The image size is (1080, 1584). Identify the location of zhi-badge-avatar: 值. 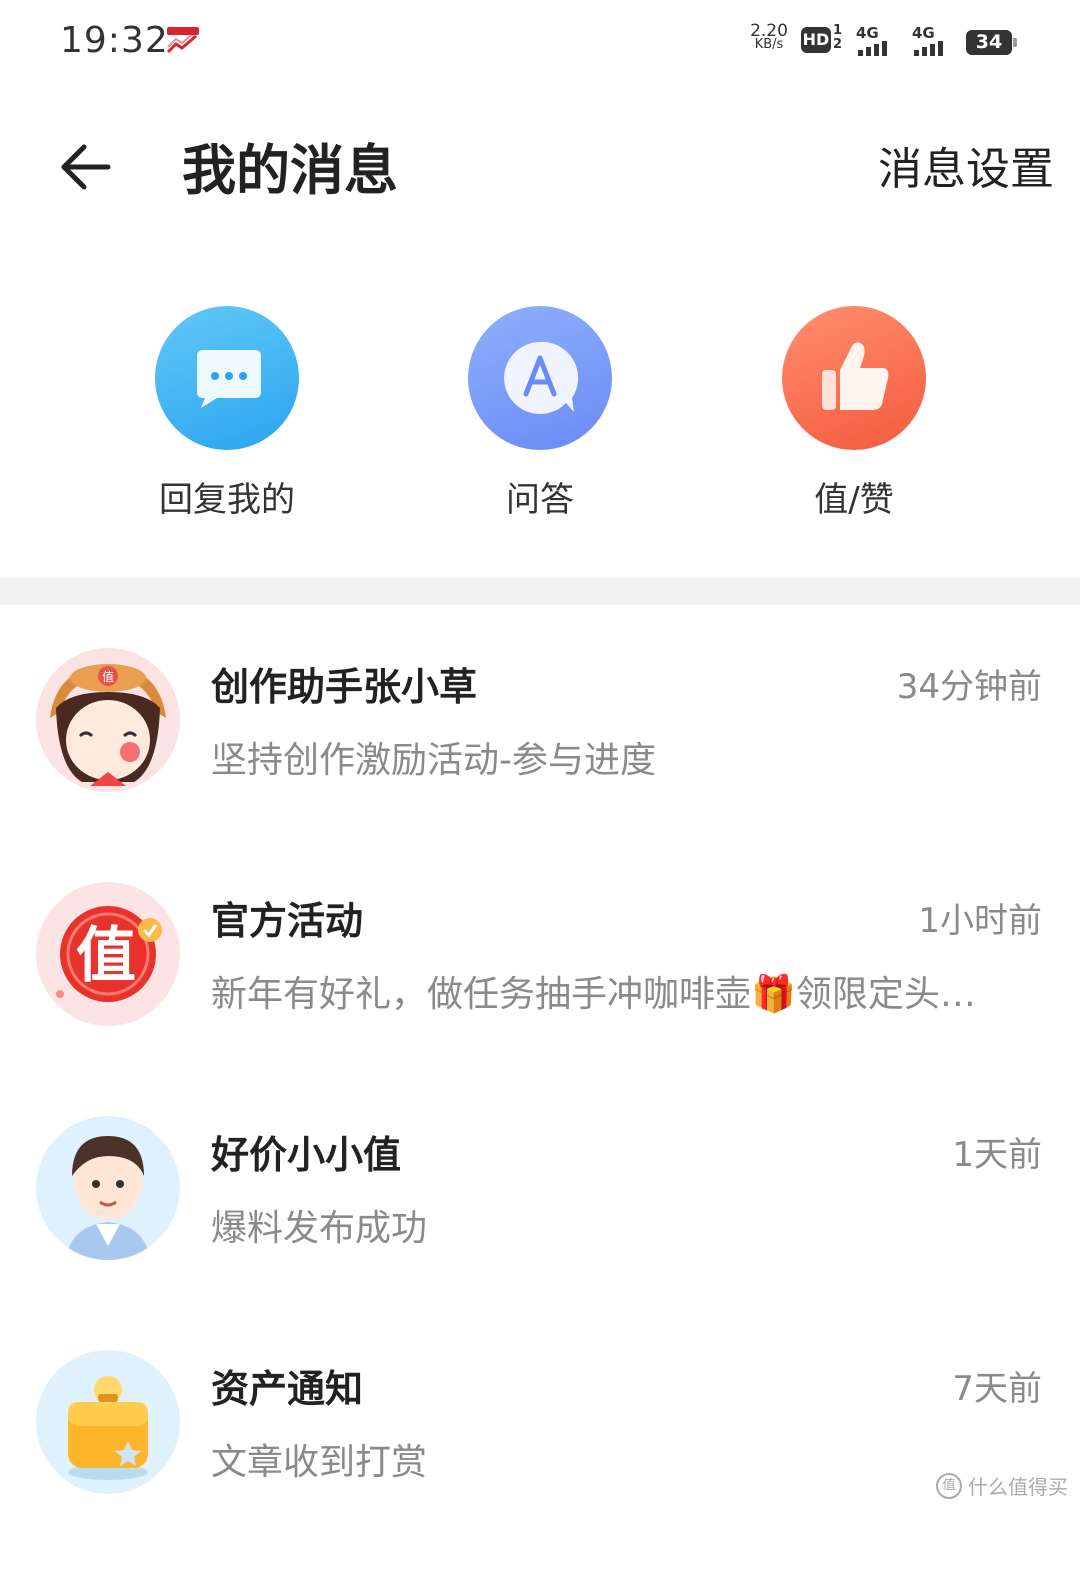
(108, 954).